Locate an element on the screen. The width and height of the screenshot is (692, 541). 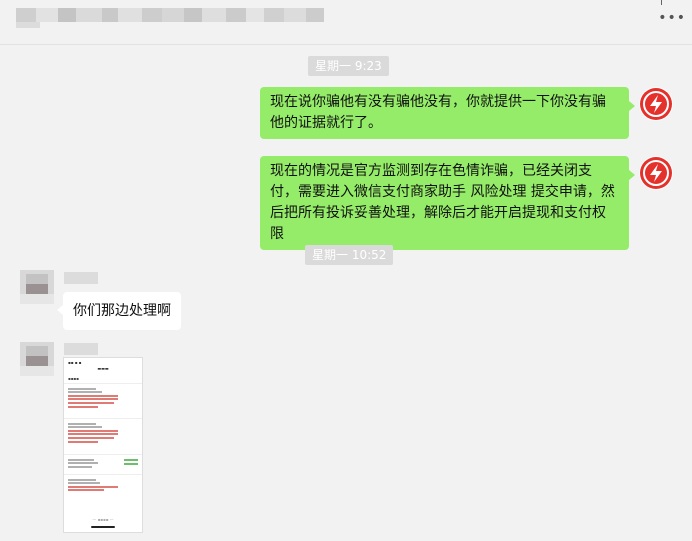
shared-screenshot-image: ▪▪ ▪ ▪ ▬▬▬ ▪▪▪▪ — ▪▪▪▪ — is located at coordinates (103, 445).